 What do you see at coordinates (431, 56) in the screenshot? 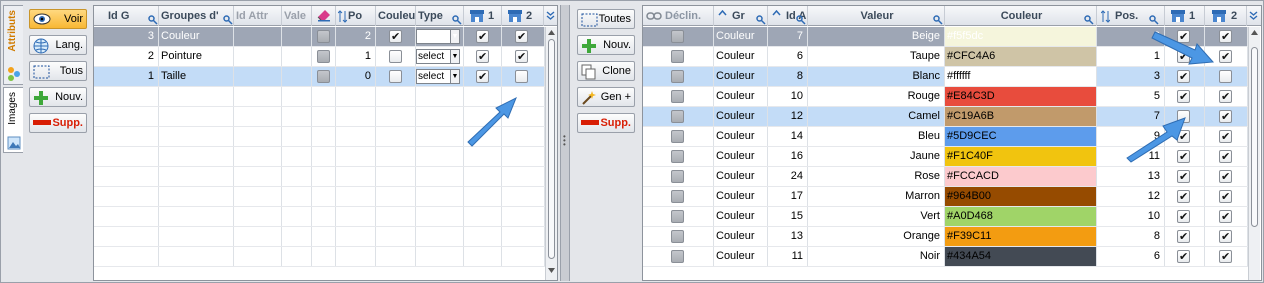
I see `type-select-value: select` at bounding box center [431, 56].